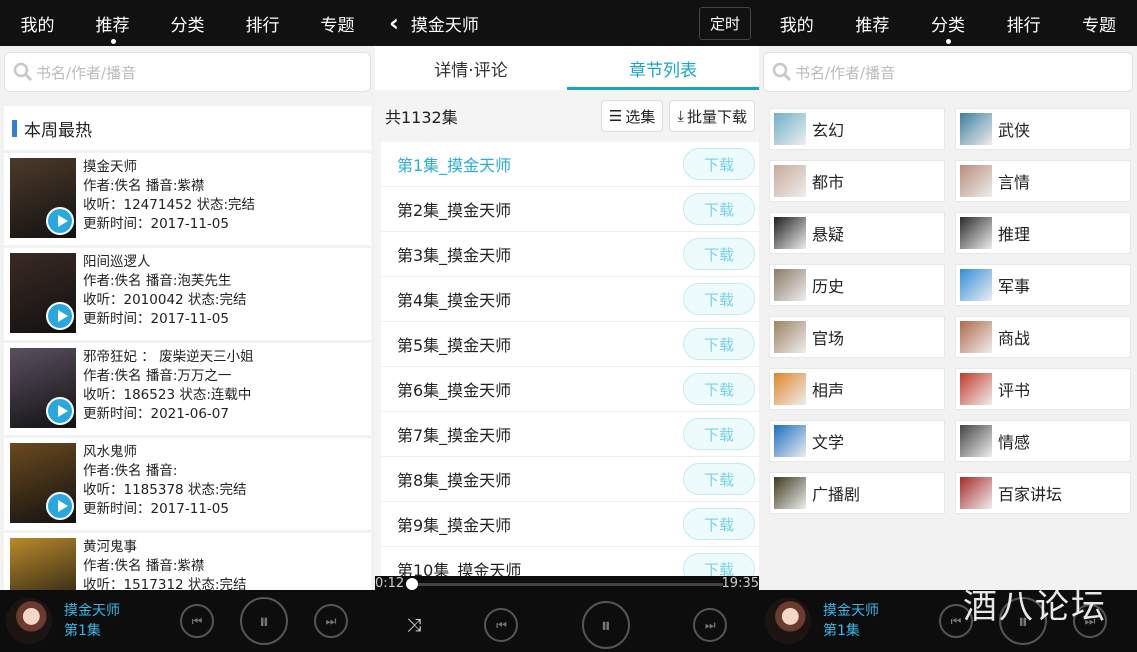 Image resolution: width=1137 pixels, height=652 pixels. I want to click on tab-details-comments: 详情·评论, so click(471, 68).